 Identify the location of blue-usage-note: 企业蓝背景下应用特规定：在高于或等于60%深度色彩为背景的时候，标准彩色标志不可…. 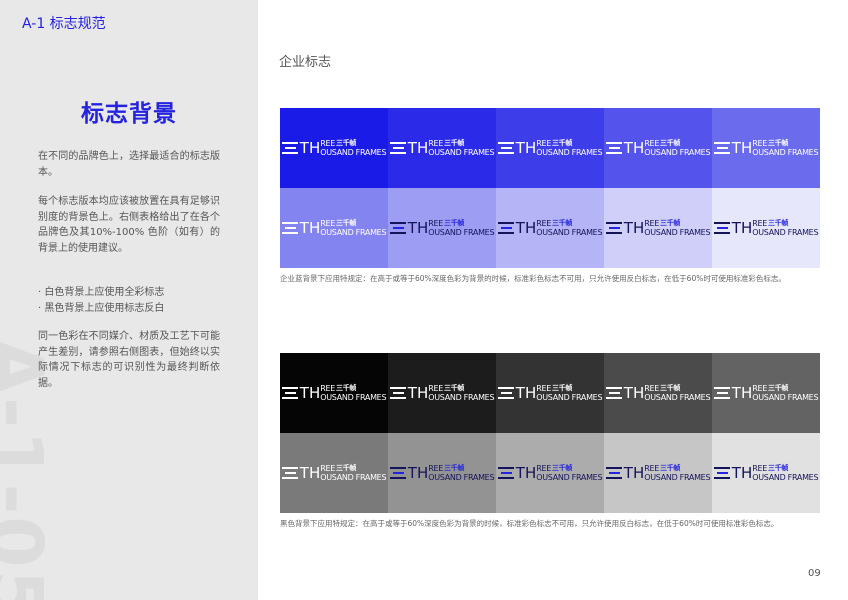
(533, 278).